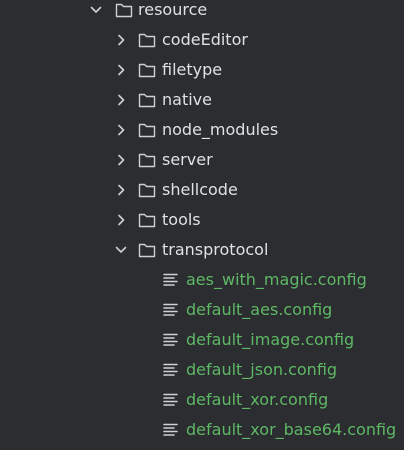 The height and width of the screenshot is (450, 404). I want to click on tree-file-default_xor_base64: default_xor_base64.config, so click(202, 430).